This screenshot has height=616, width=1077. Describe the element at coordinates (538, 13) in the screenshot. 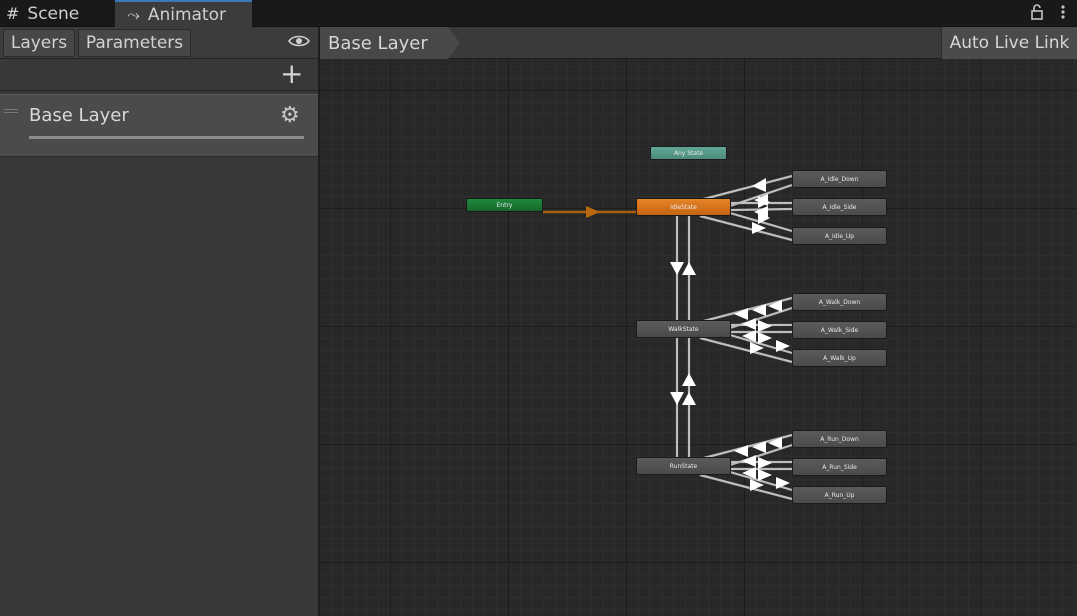

I see `tab-strip: # Scene ⤳ Animator` at that location.